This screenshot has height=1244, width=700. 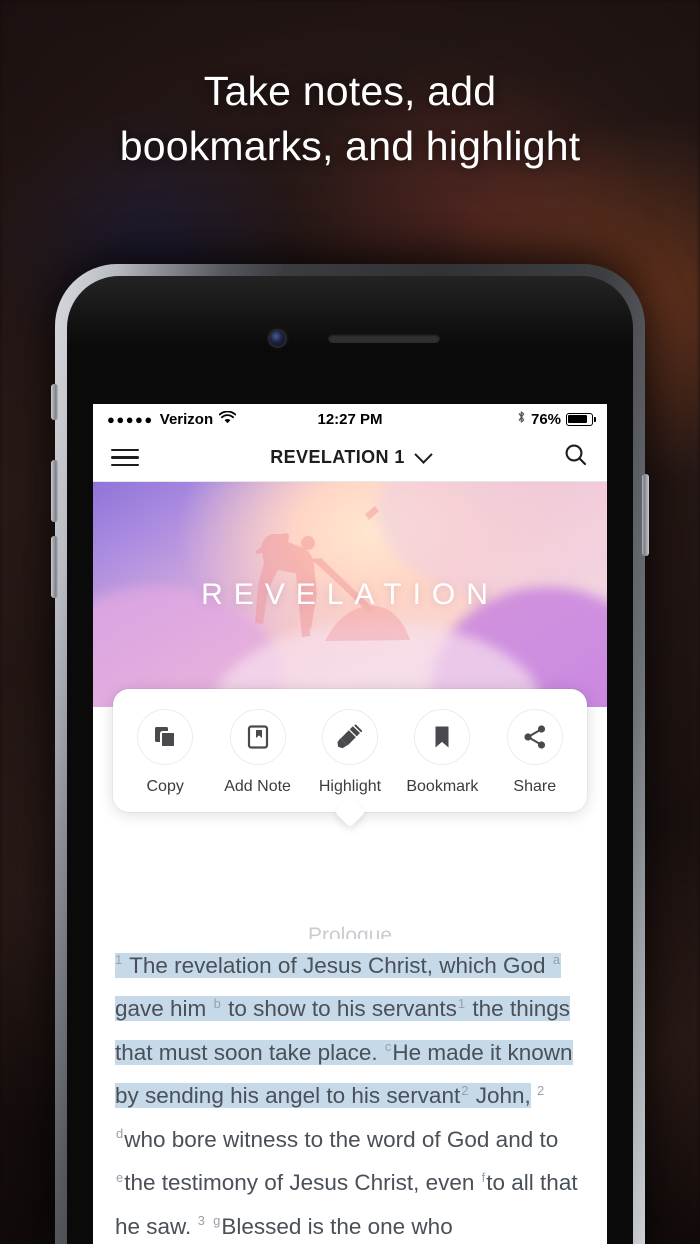 What do you see at coordinates (130, 419) in the screenshot?
I see `signal-strength-icon: ●●●●●` at bounding box center [130, 419].